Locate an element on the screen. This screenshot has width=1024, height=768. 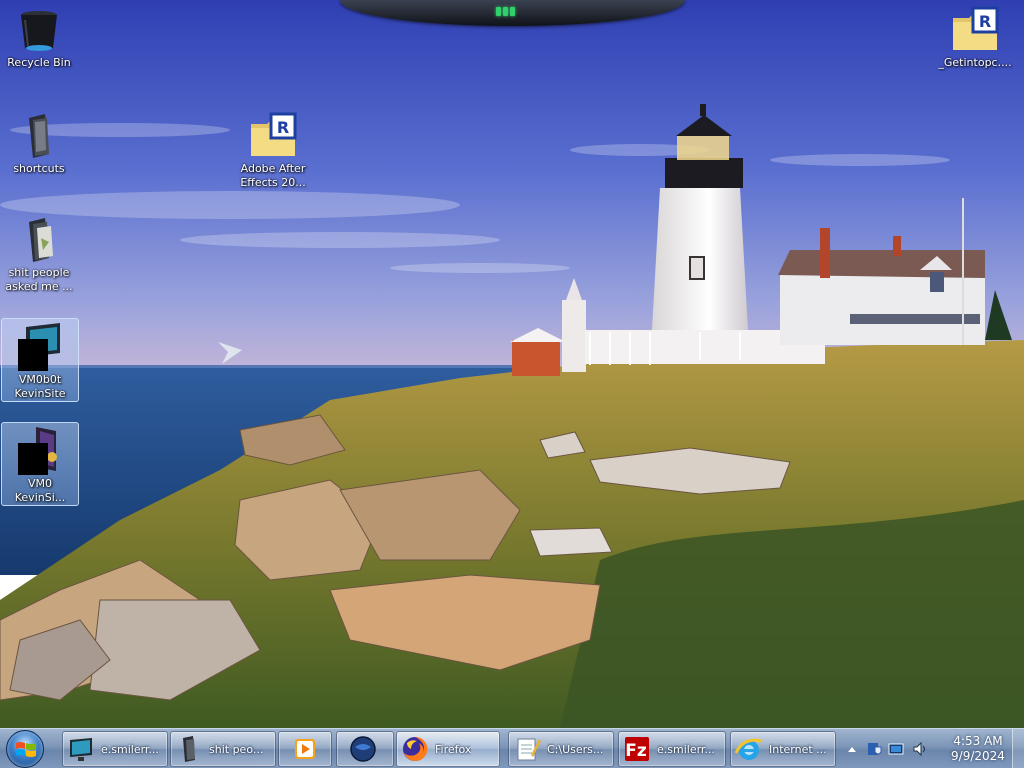
desktop-icon-shortcuts: shortcuts is located at coordinates (39, 142).